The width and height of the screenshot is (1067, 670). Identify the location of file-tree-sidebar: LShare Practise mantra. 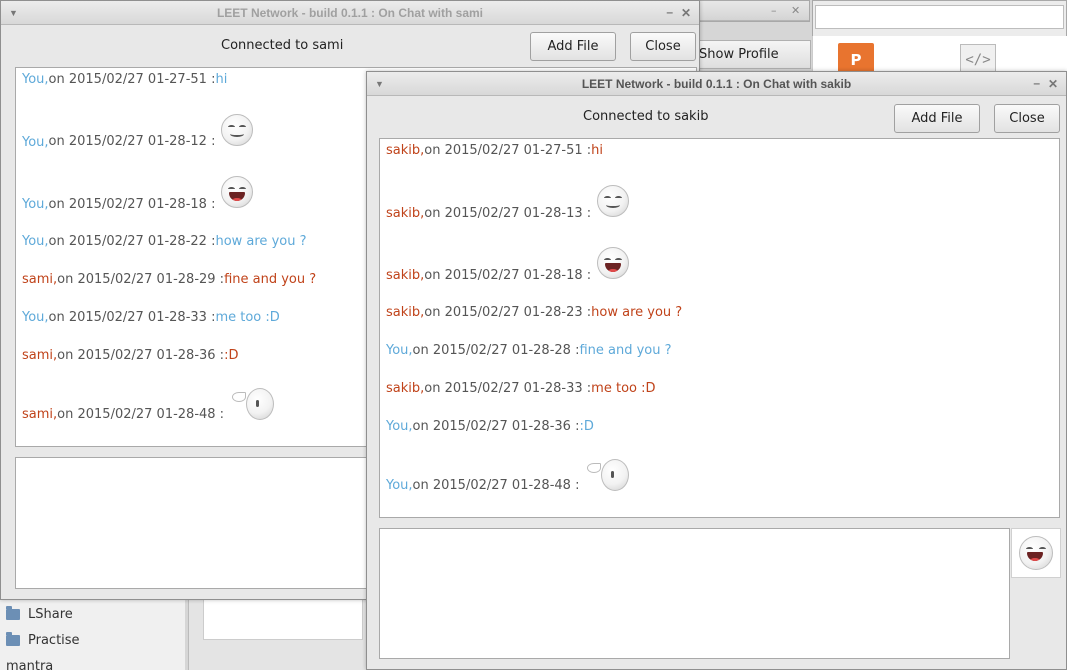
(92, 634).